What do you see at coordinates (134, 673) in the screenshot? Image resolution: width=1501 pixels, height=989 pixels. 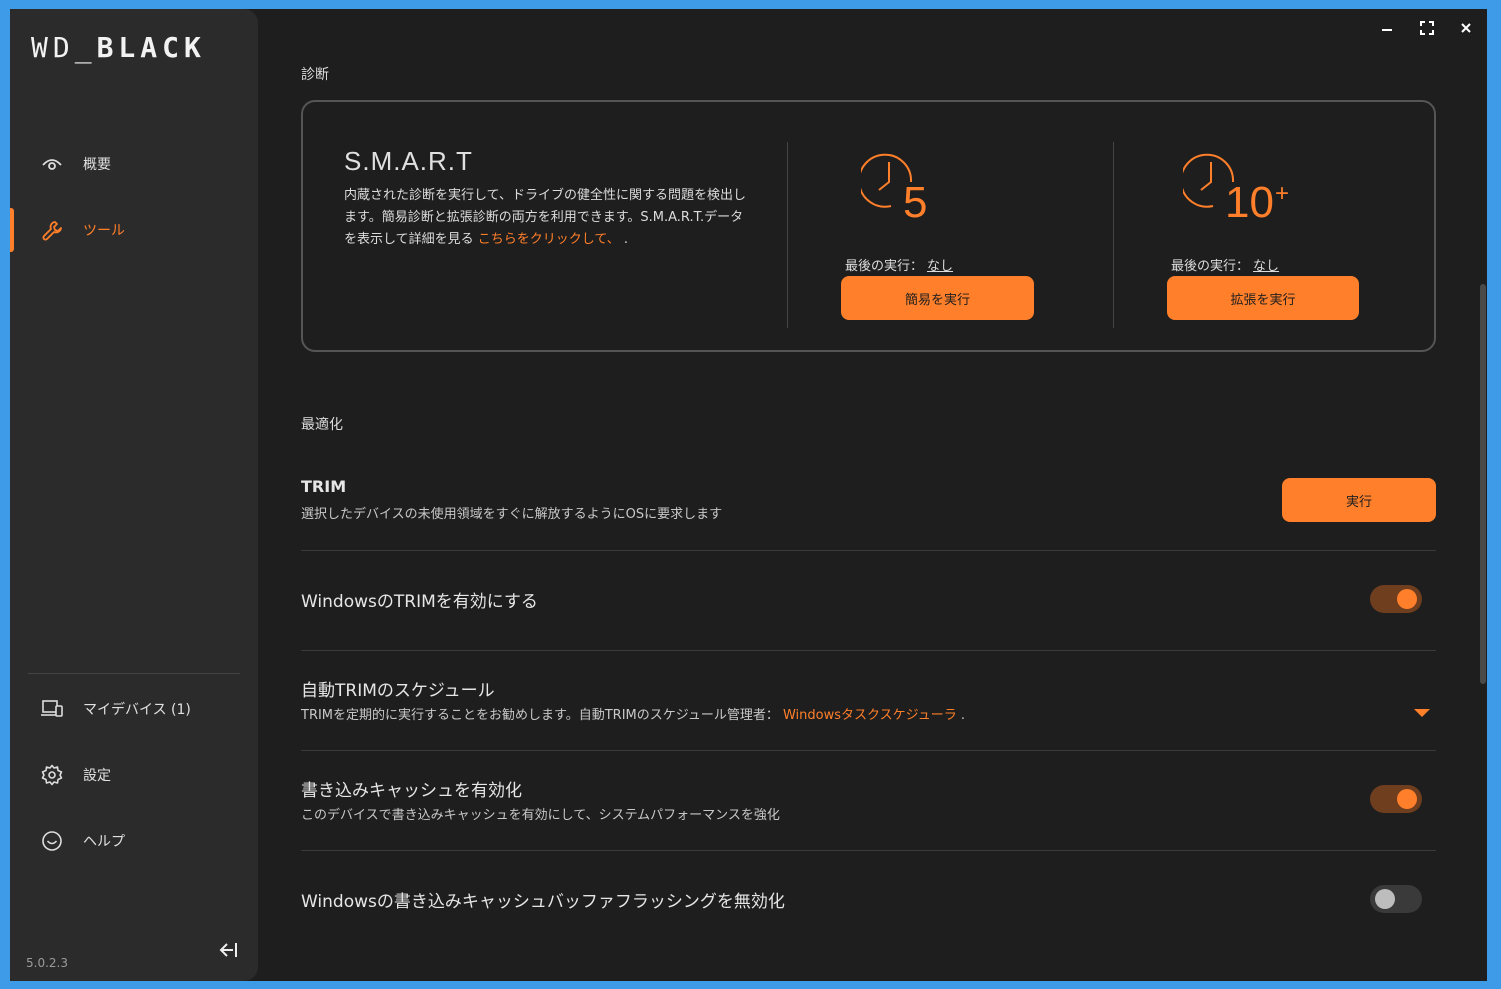 I see `sidebar-divider` at bounding box center [134, 673].